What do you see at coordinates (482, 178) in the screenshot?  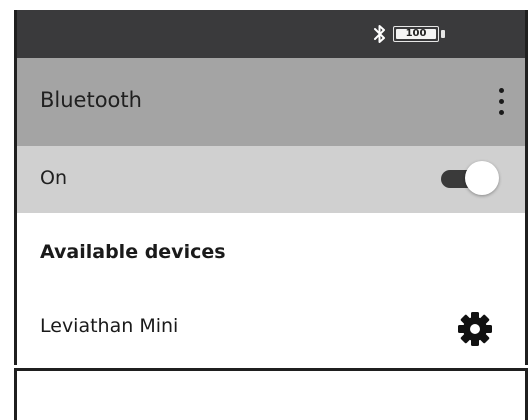 I see `switch-thumb` at bounding box center [482, 178].